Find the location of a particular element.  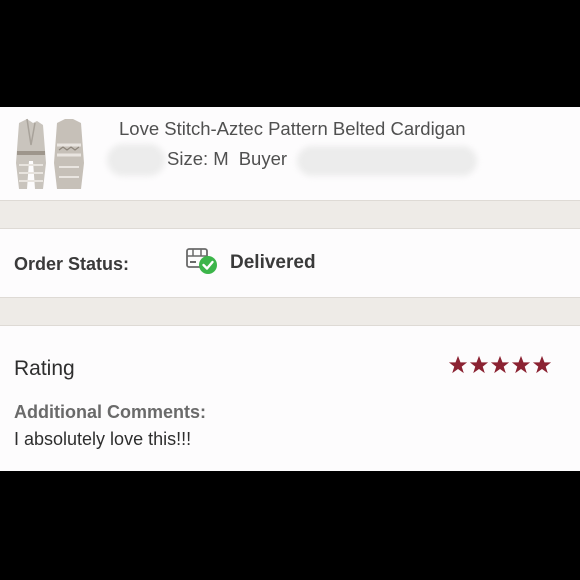

additional-comments-label: Additional Comments: is located at coordinates (110, 412).